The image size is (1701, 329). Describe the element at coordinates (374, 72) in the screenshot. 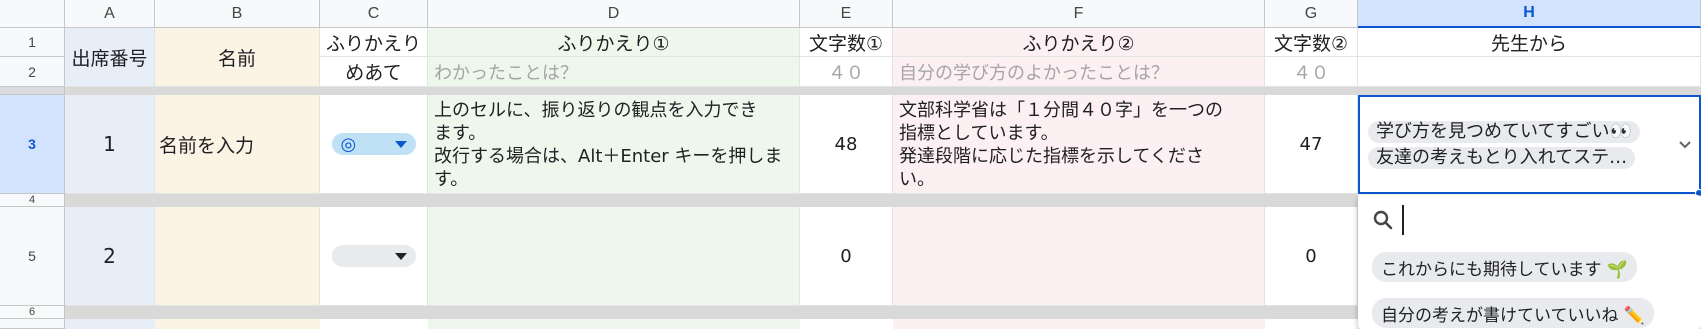

I see `header-meate: めあて` at that location.